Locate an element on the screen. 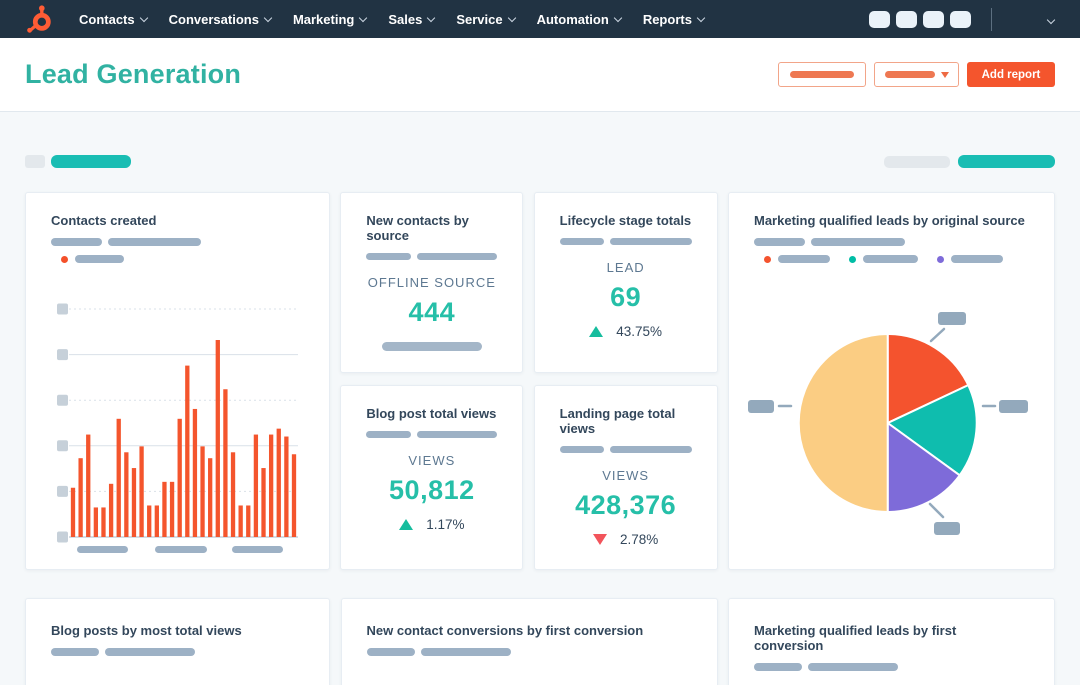  nav-item-label: Marketing is located at coordinates (323, 19).